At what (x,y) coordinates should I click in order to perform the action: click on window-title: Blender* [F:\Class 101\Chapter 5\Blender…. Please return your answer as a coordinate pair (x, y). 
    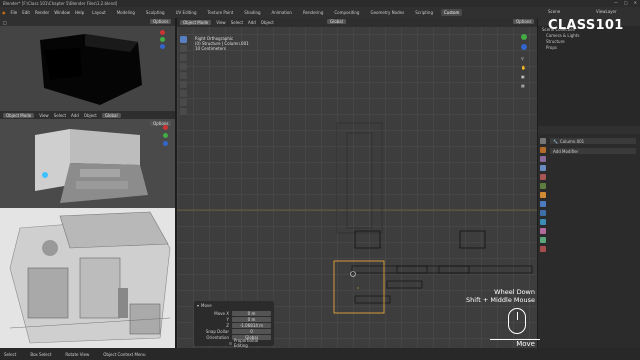
    Looking at the image, I should click on (60, 3).